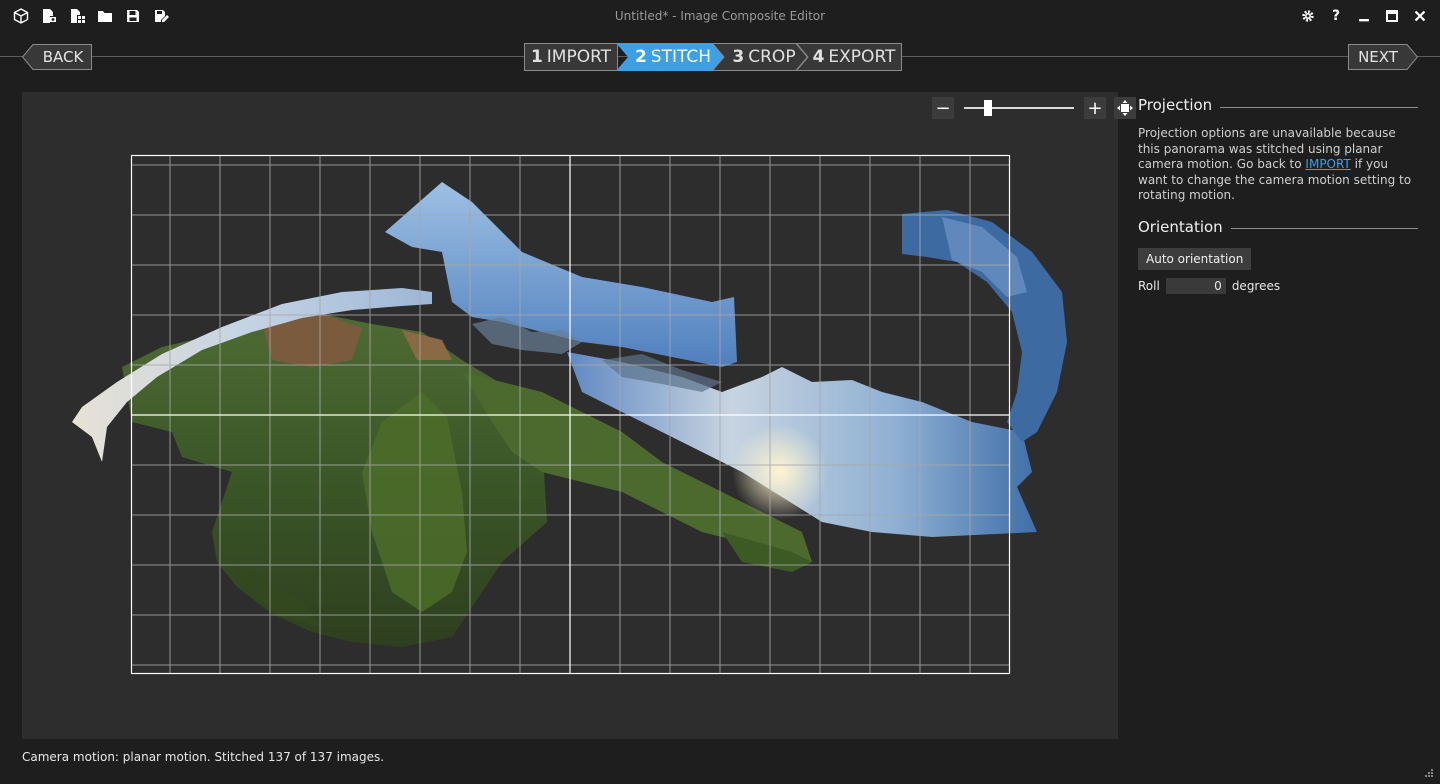 This screenshot has height=784, width=1440. I want to click on next-button: NEXT, so click(1383, 57).